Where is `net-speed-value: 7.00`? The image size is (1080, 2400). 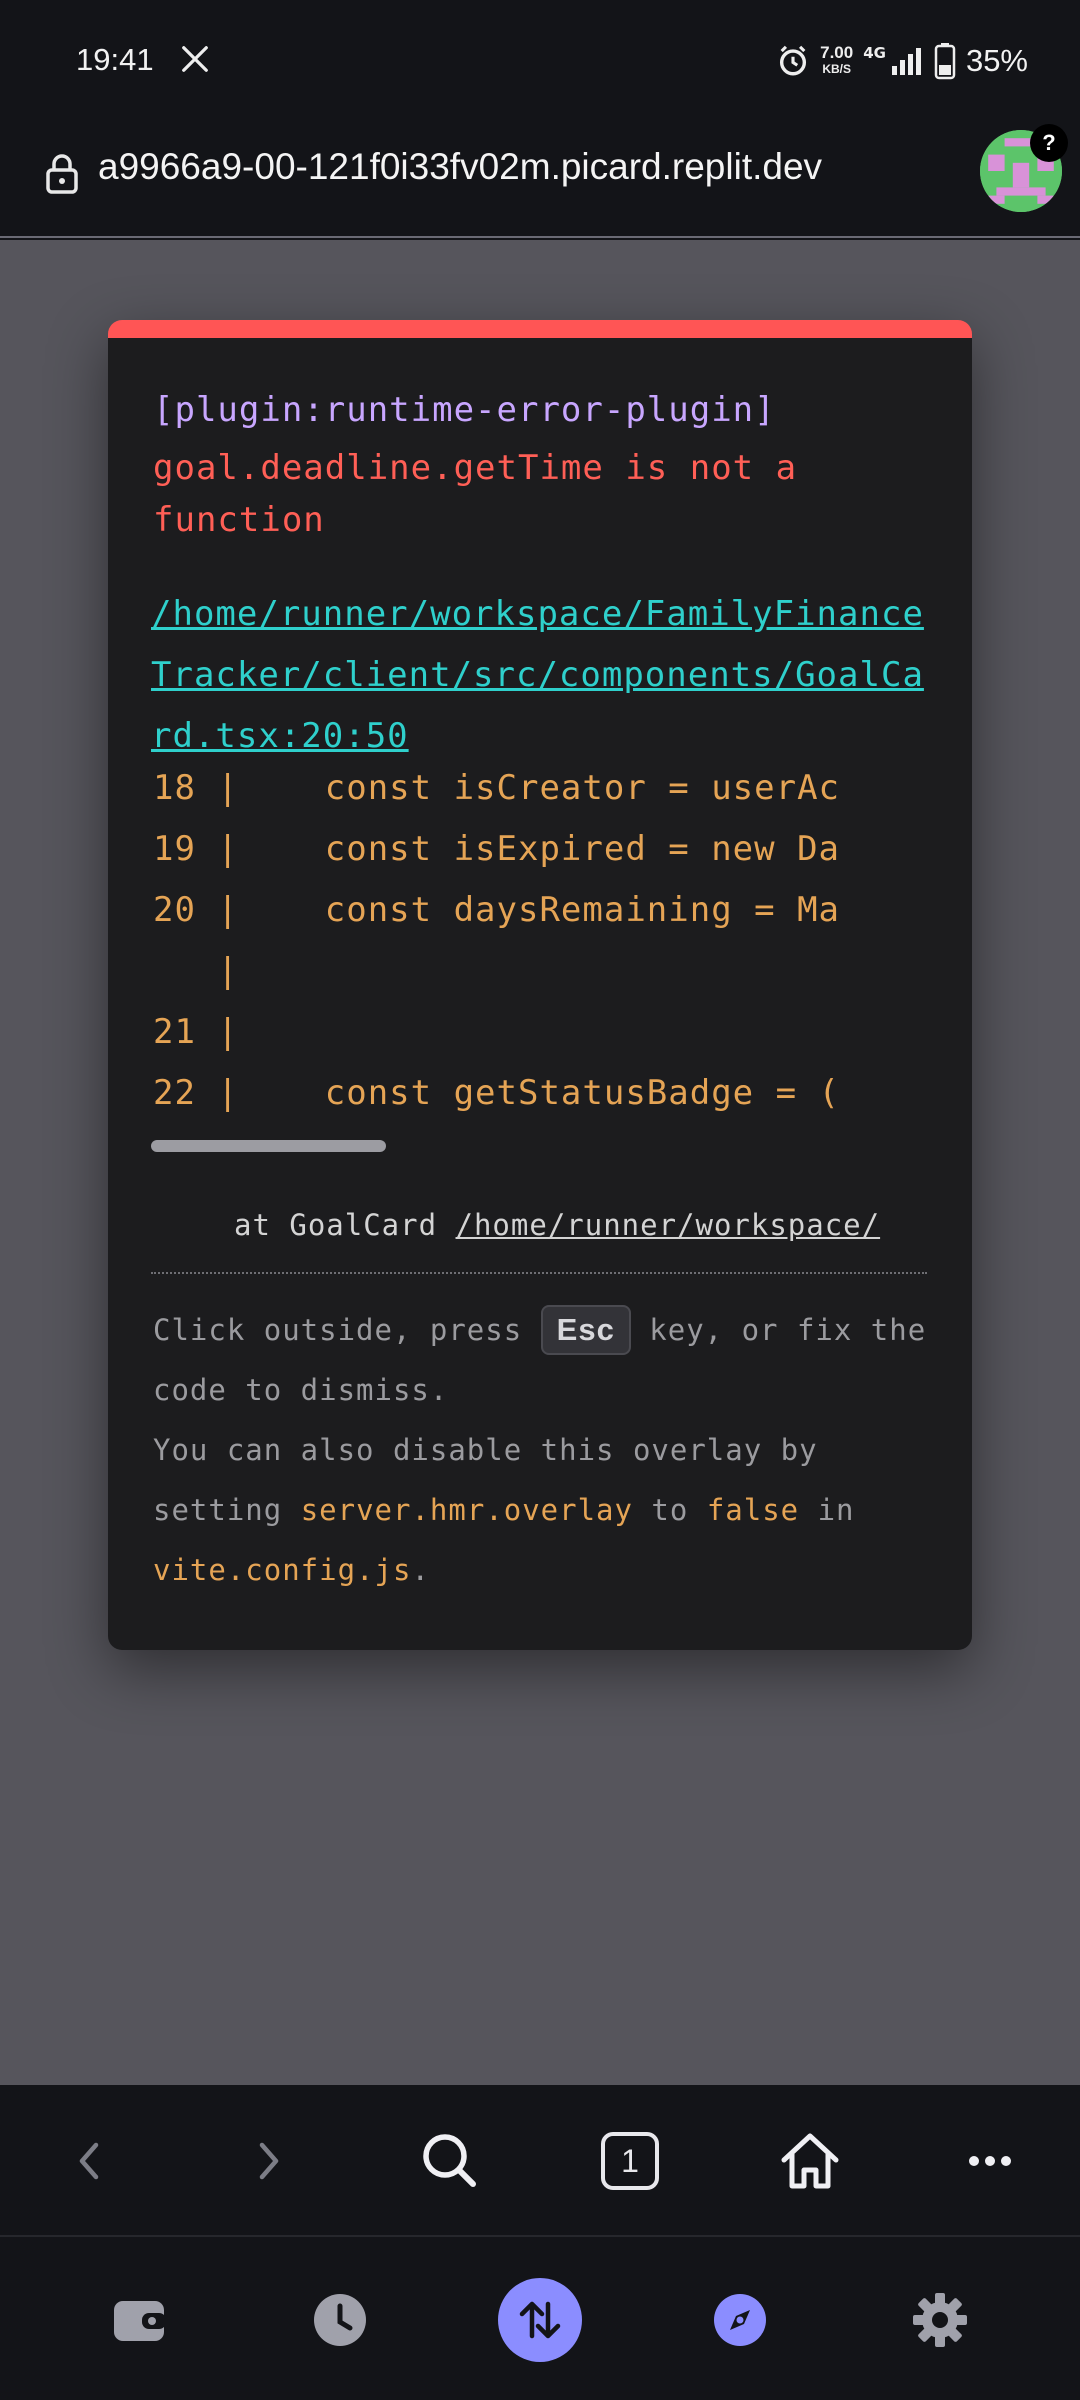 net-speed-value: 7.00 is located at coordinates (837, 52).